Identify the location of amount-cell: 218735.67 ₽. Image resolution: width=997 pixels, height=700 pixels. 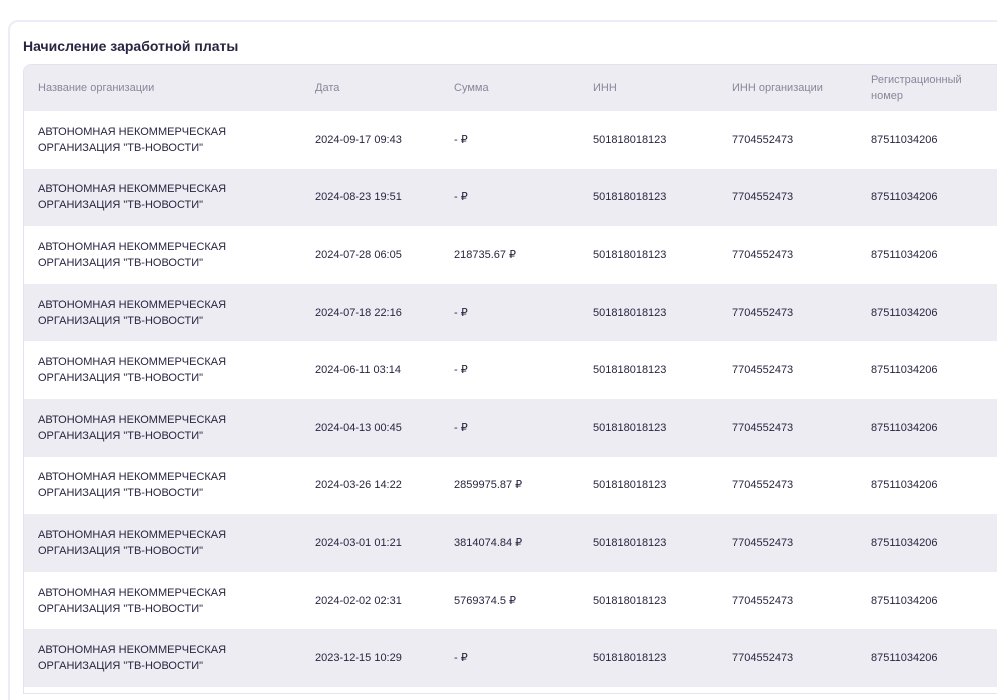
(485, 254).